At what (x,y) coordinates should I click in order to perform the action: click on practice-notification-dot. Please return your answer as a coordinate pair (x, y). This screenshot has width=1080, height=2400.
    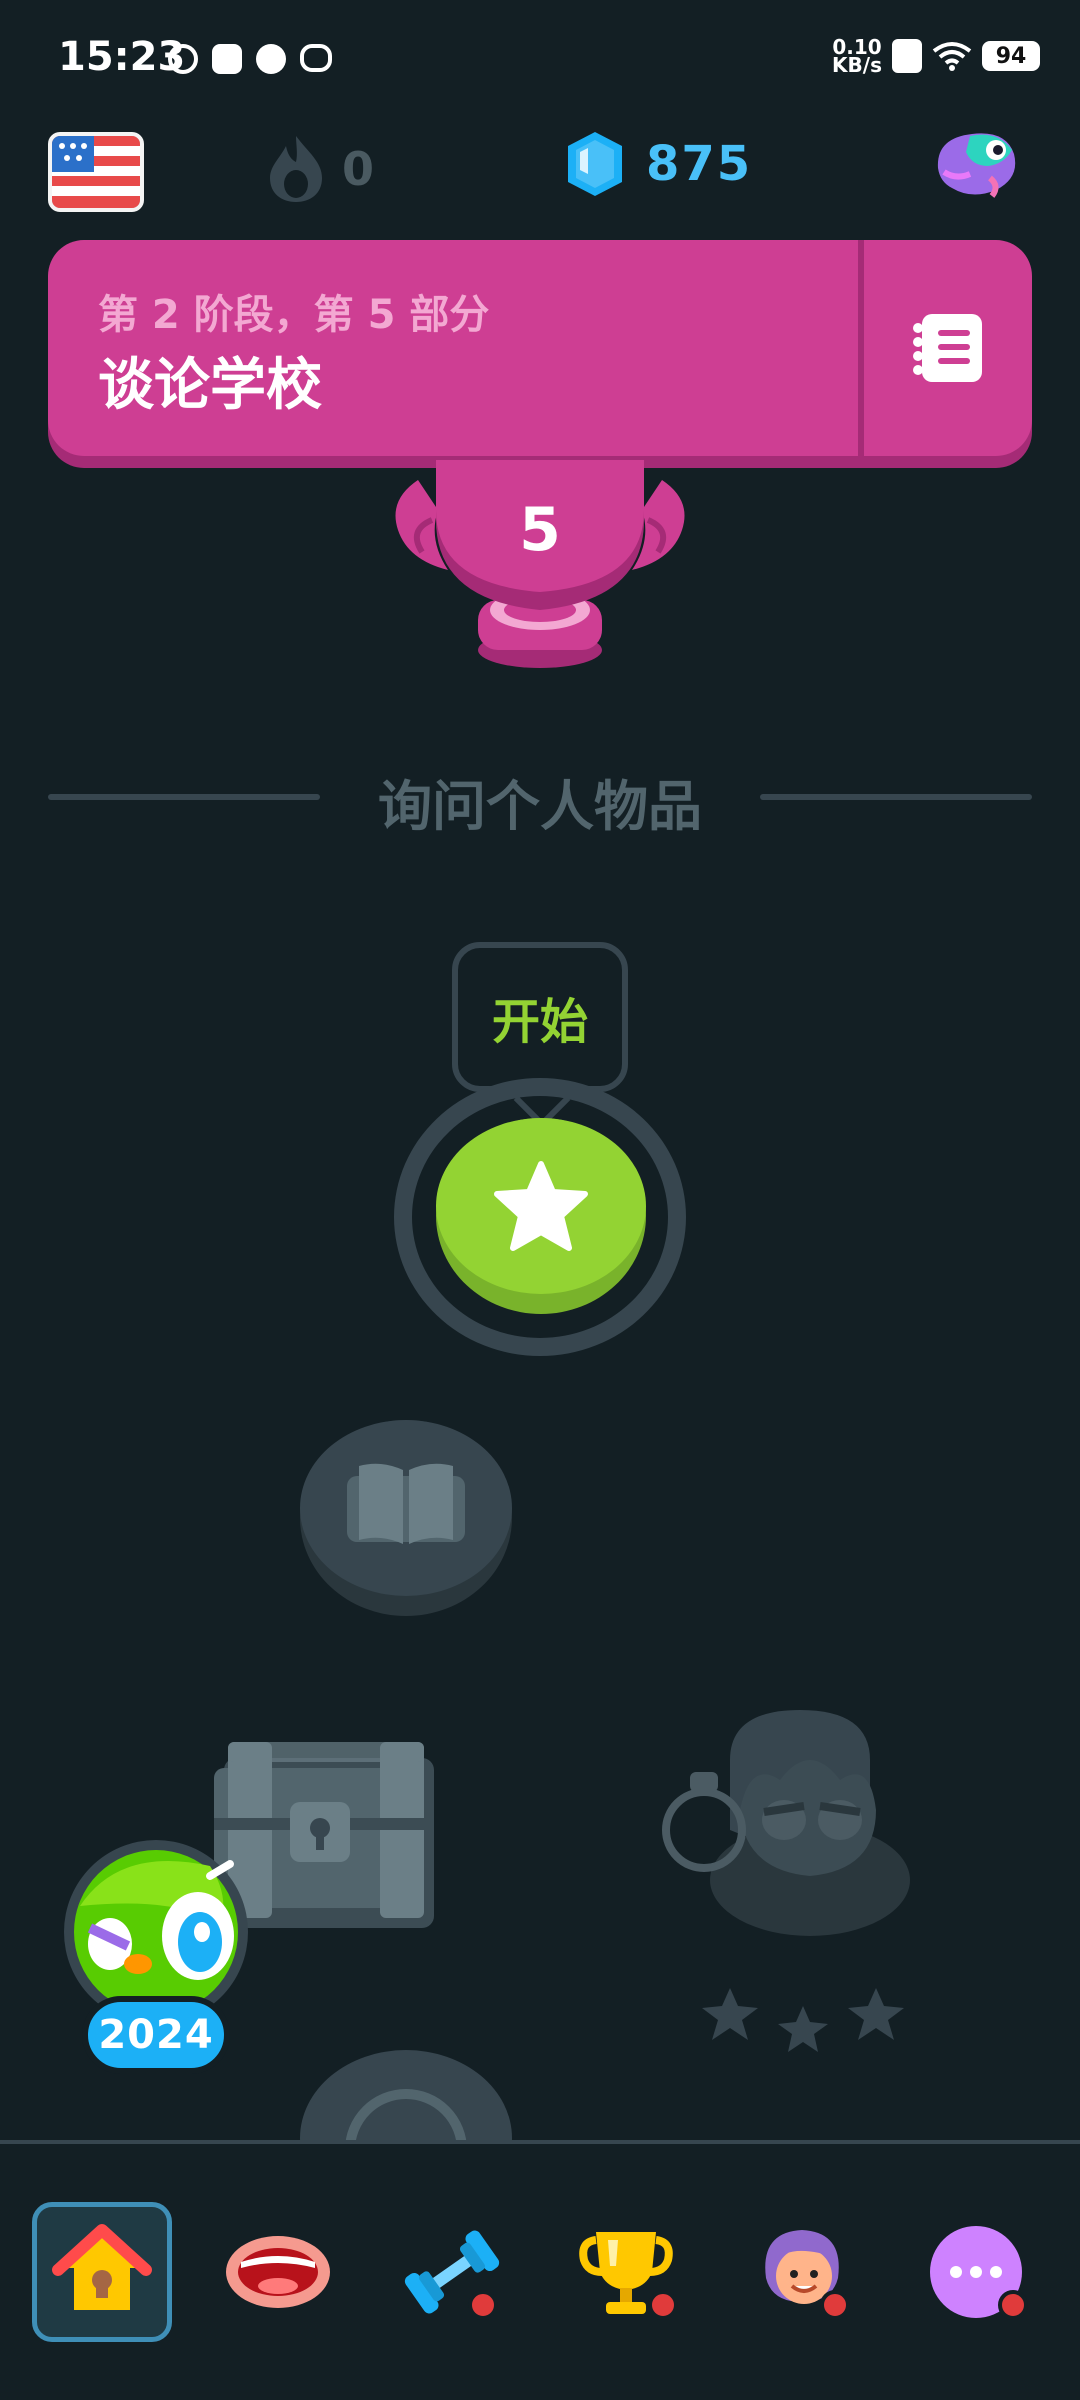
    Looking at the image, I should click on (483, 2305).